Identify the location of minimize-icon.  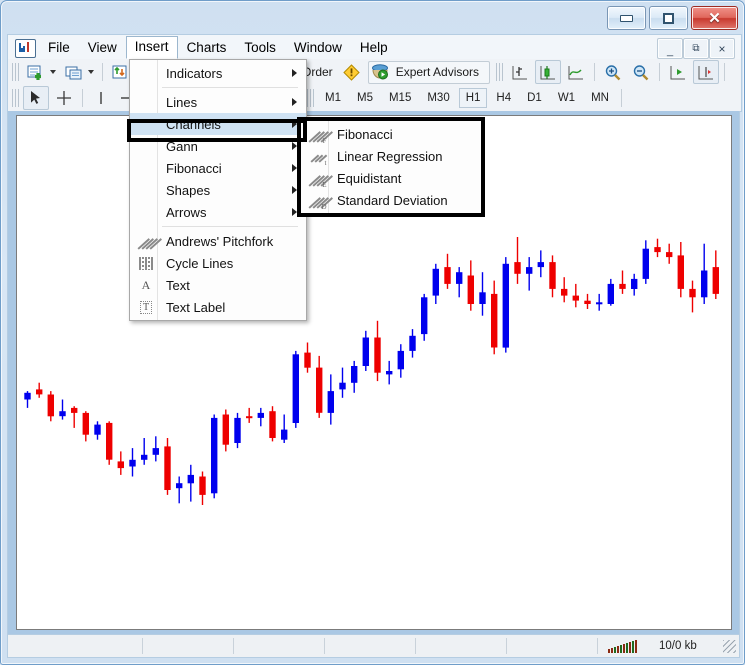
(626, 18).